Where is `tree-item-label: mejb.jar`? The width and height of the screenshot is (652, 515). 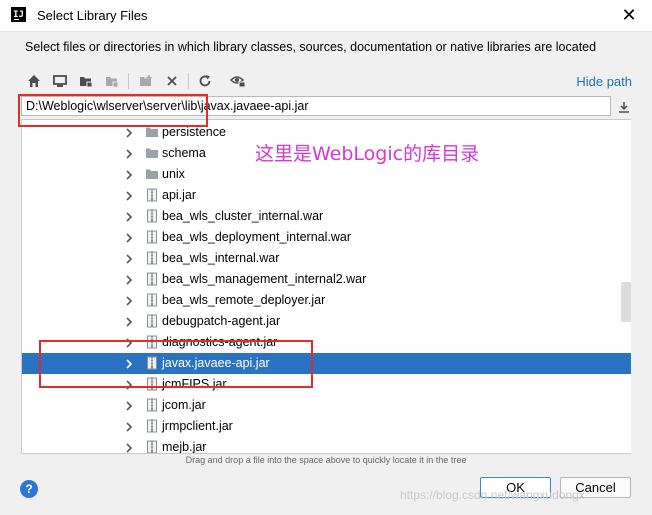 tree-item-label: mejb.jar is located at coordinates (184, 447).